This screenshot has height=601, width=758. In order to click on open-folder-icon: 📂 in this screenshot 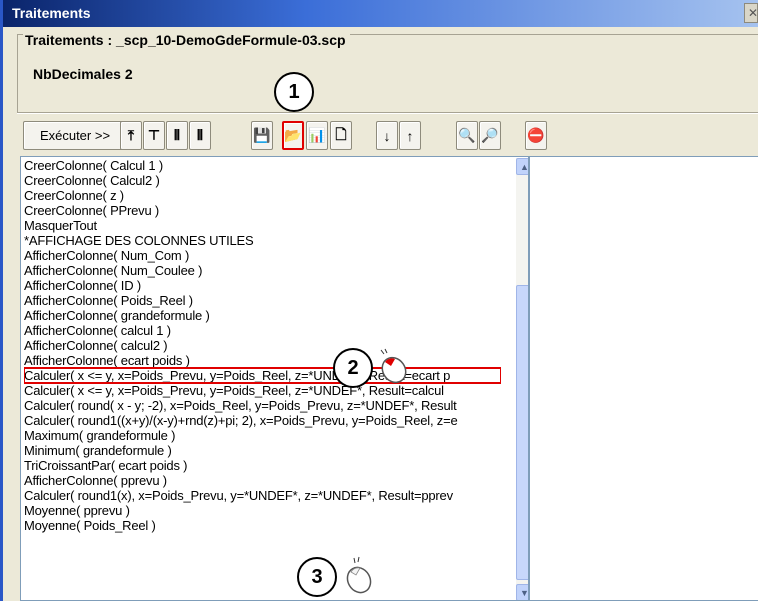, I will do `click(293, 135)`.